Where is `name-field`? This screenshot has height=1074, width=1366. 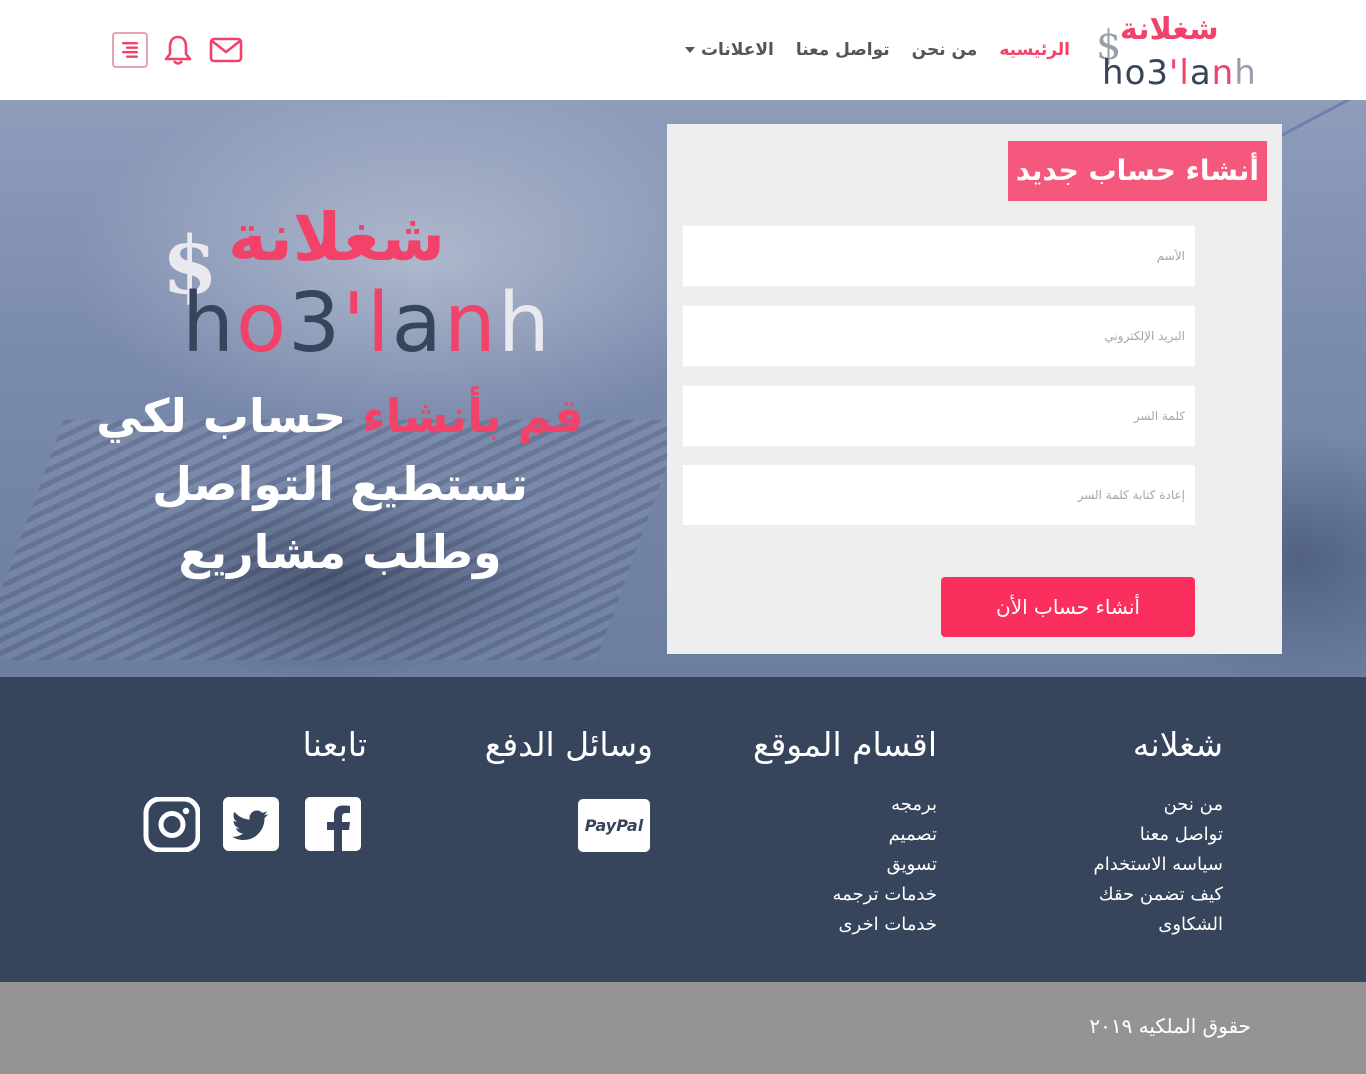 name-field is located at coordinates (939, 256).